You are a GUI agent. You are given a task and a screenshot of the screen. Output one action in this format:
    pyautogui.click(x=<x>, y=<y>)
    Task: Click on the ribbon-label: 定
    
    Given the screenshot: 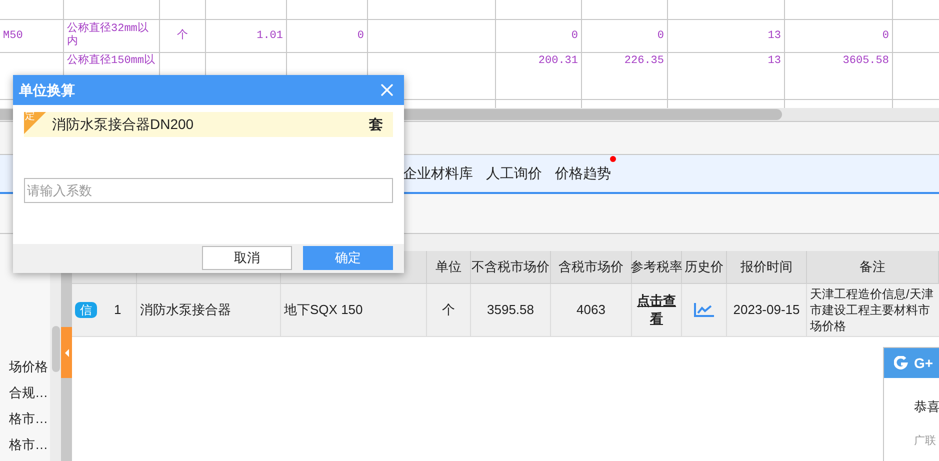 What is the action you would take?
    pyautogui.click(x=30, y=117)
    